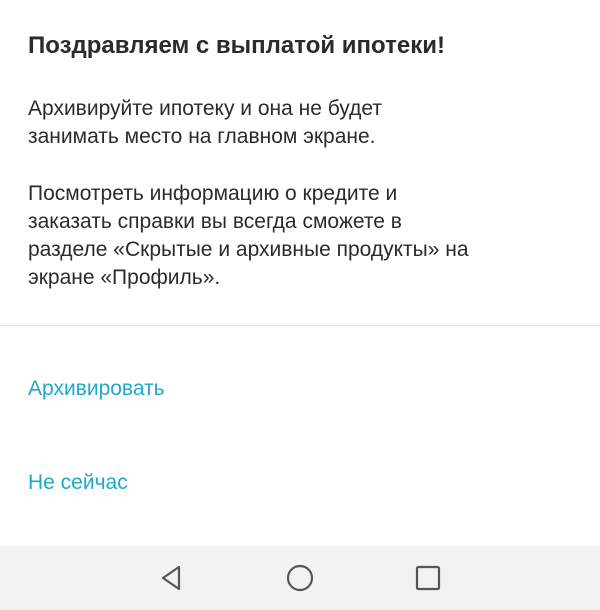 This screenshot has width=600, height=610. Describe the element at coordinates (202, 136) in the screenshot. I see `paragraph-line: занимать место на главном экране.` at that location.